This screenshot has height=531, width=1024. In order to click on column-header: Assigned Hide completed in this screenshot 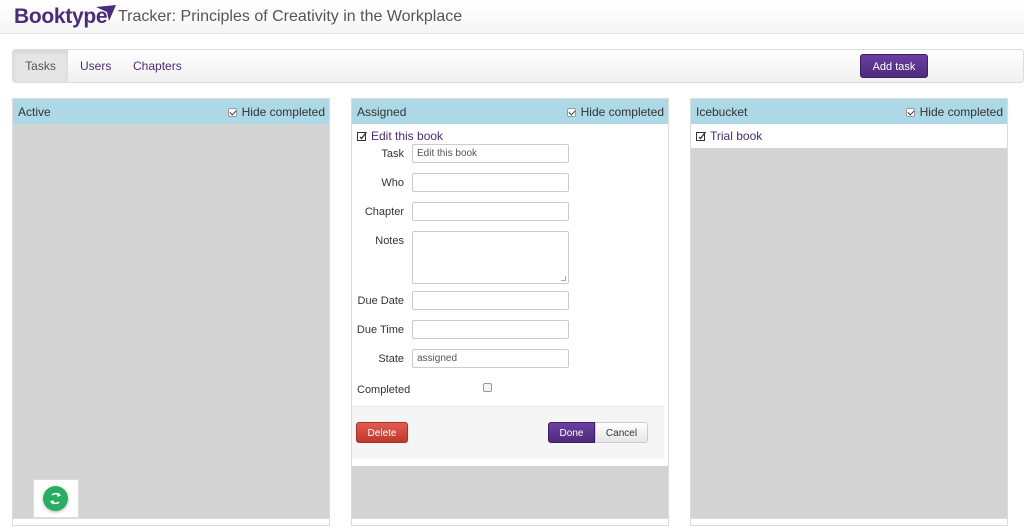, I will do `click(510, 111)`.